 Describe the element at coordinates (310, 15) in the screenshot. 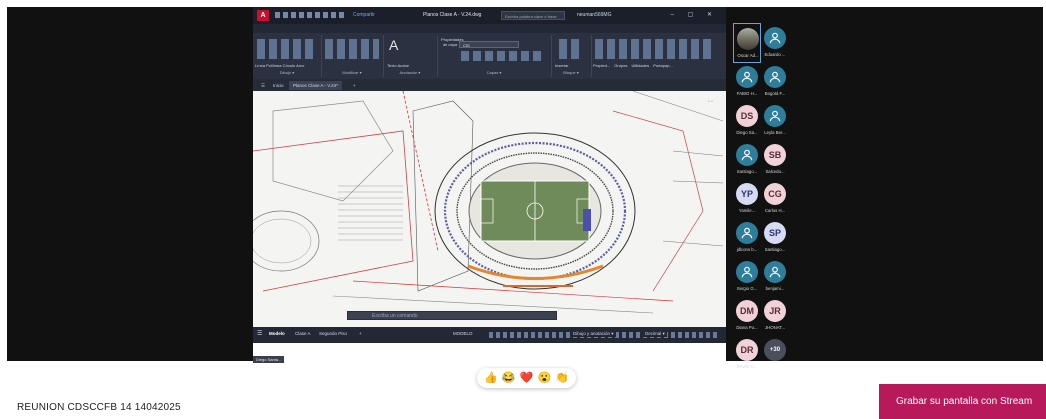

I see `quick-access-toolbar` at that location.